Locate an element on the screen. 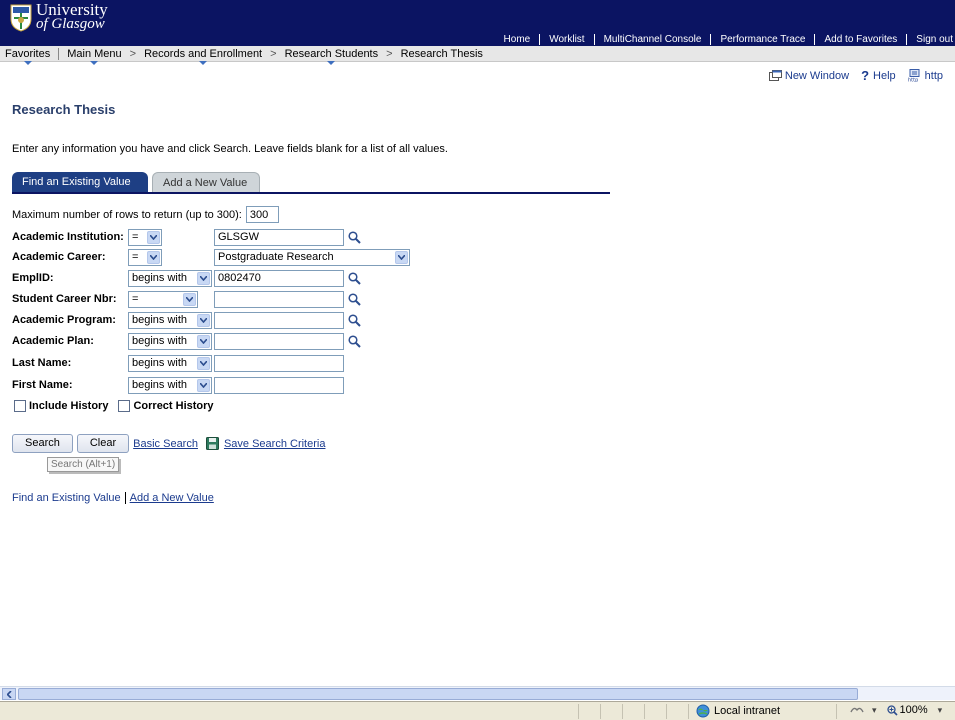 The width and height of the screenshot is (955, 720). last-name-operator: begins with is located at coordinates (170, 363).